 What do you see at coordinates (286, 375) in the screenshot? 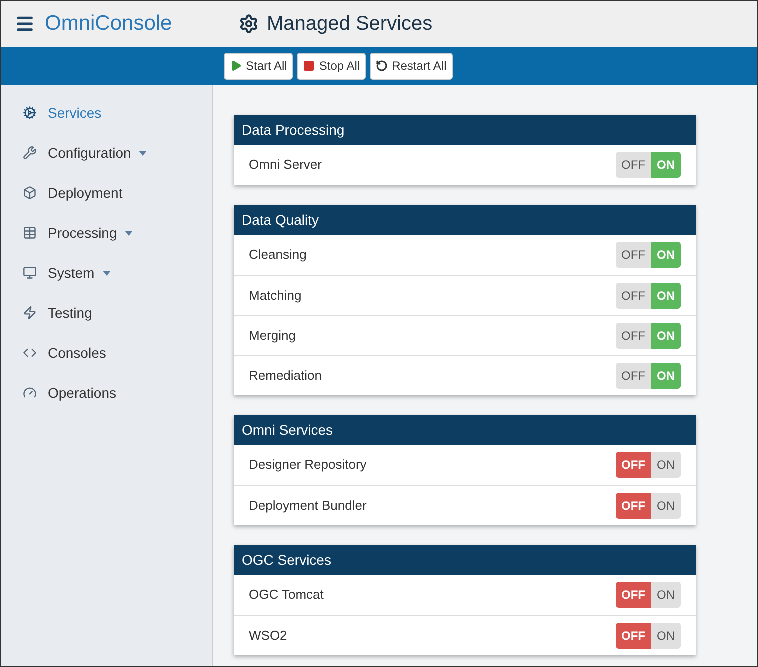
I see `service-name: Remediation` at bounding box center [286, 375].